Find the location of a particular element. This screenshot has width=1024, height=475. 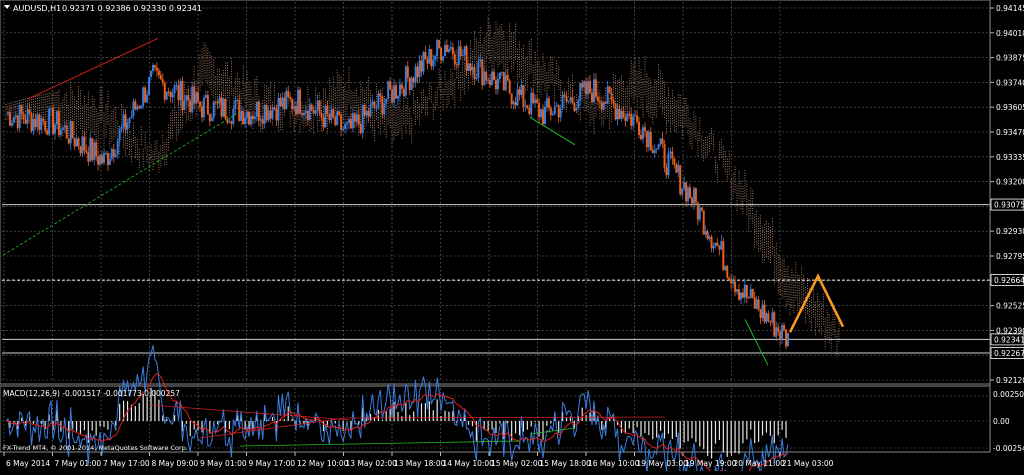

price-tag: 0.93075 is located at coordinates (1007, 204).